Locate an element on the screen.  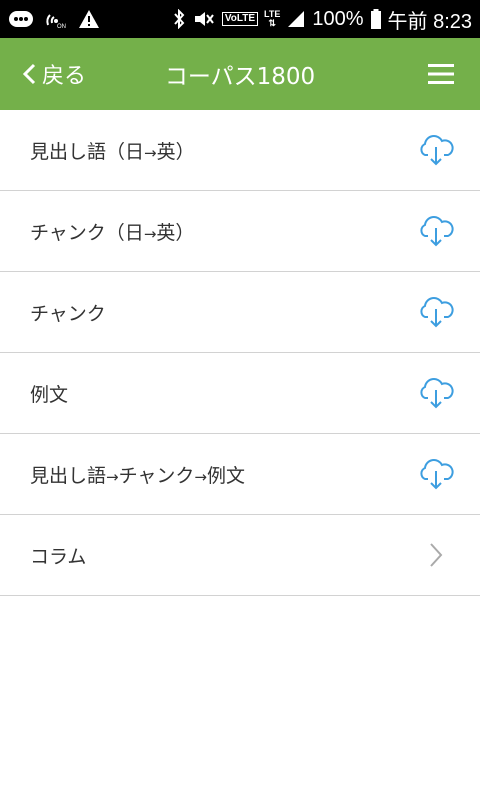
list-item-label: コラム is located at coordinates (58, 556).